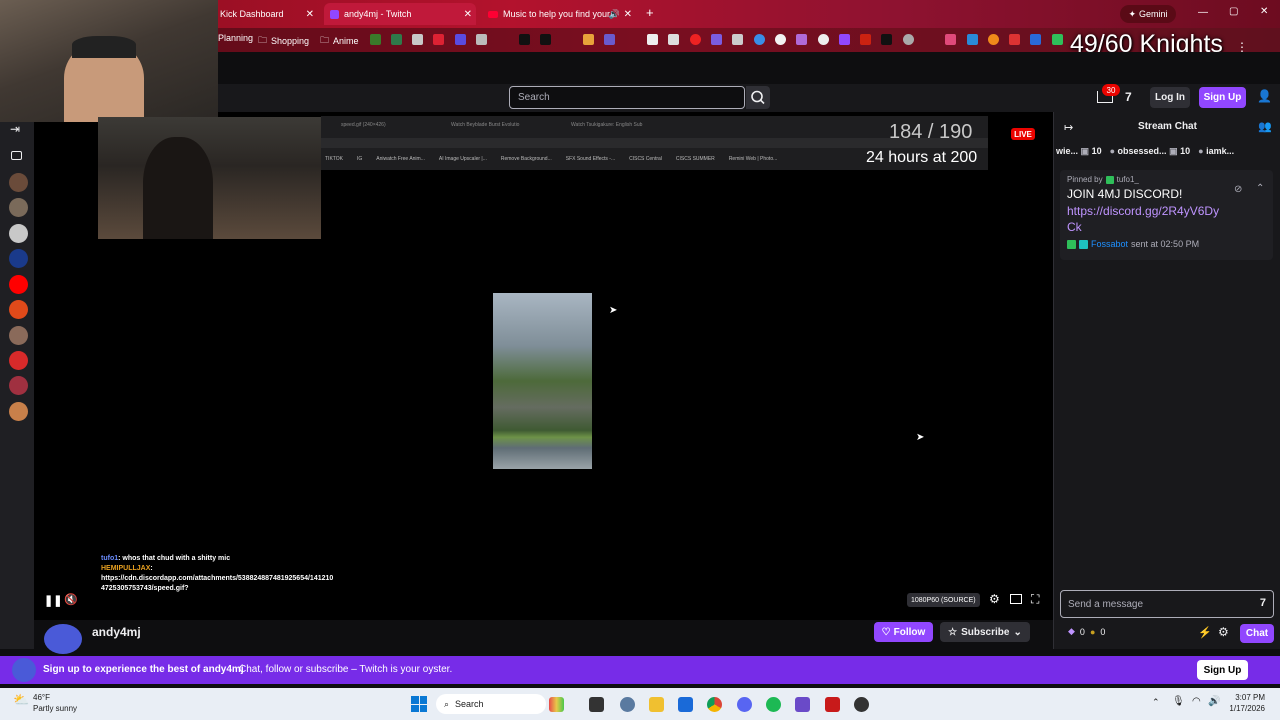 This screenshot has height=720, width=1280. Describe the element at coordinates (1156, 702) in the screenshot. I see `tray-chevron-up-icon: ⌃` at that location.